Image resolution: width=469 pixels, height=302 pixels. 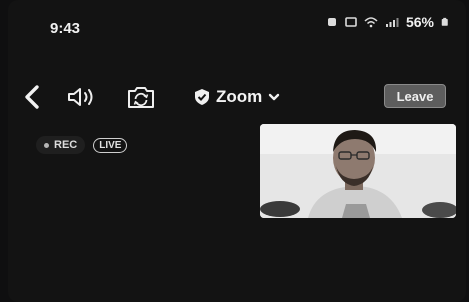 I want to click on battery-percent: 56%, so click(x=419, y=22).